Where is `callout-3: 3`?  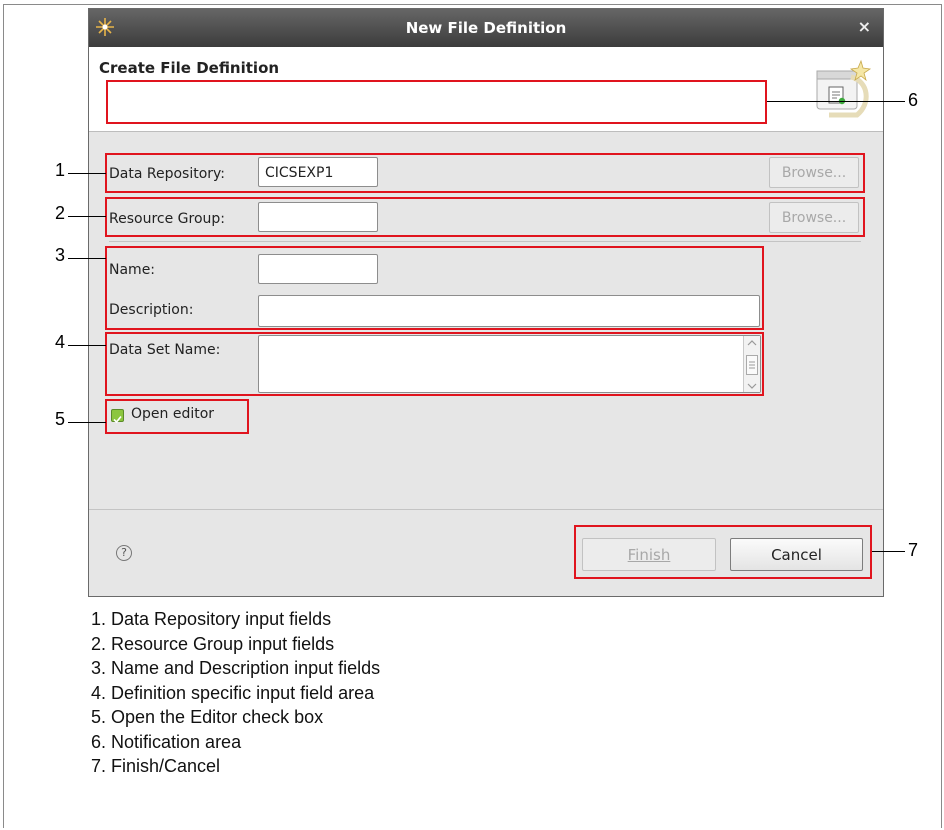
callout-3: 3 is located at coordinates (60, 255).